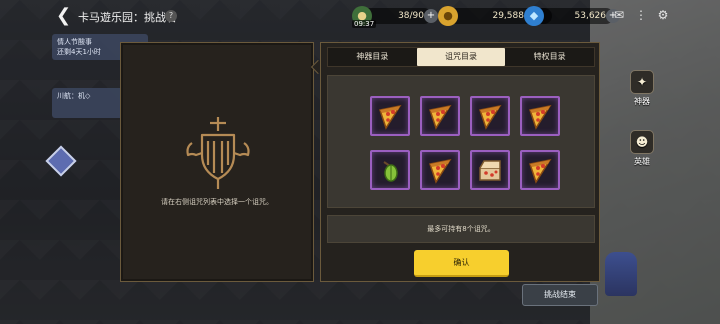 The image size is (720, 324). I want to click on menu-icon: ⋮, so click(641, 15).